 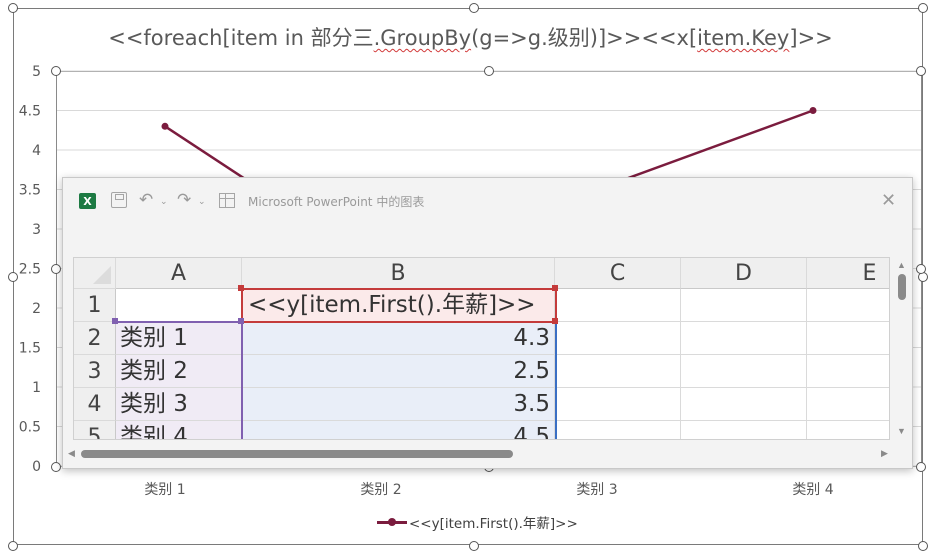 What do you see at coordinates (744, 273) in the screenshot?
I see `column-header-d: D` at bounding box center [744, 273].